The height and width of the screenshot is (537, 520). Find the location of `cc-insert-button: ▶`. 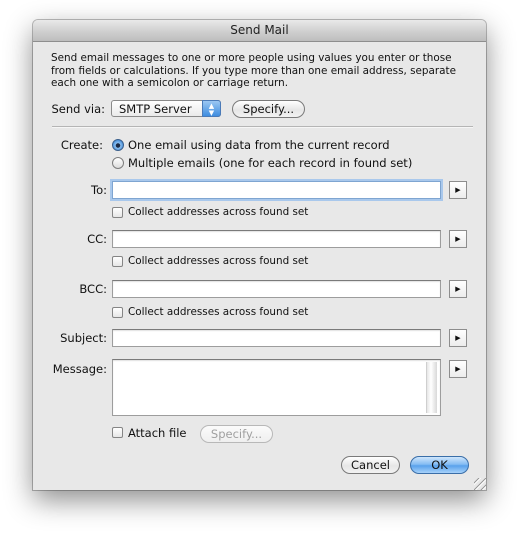

cc-insert-button: ▶ is located at coordinates (458, 239).